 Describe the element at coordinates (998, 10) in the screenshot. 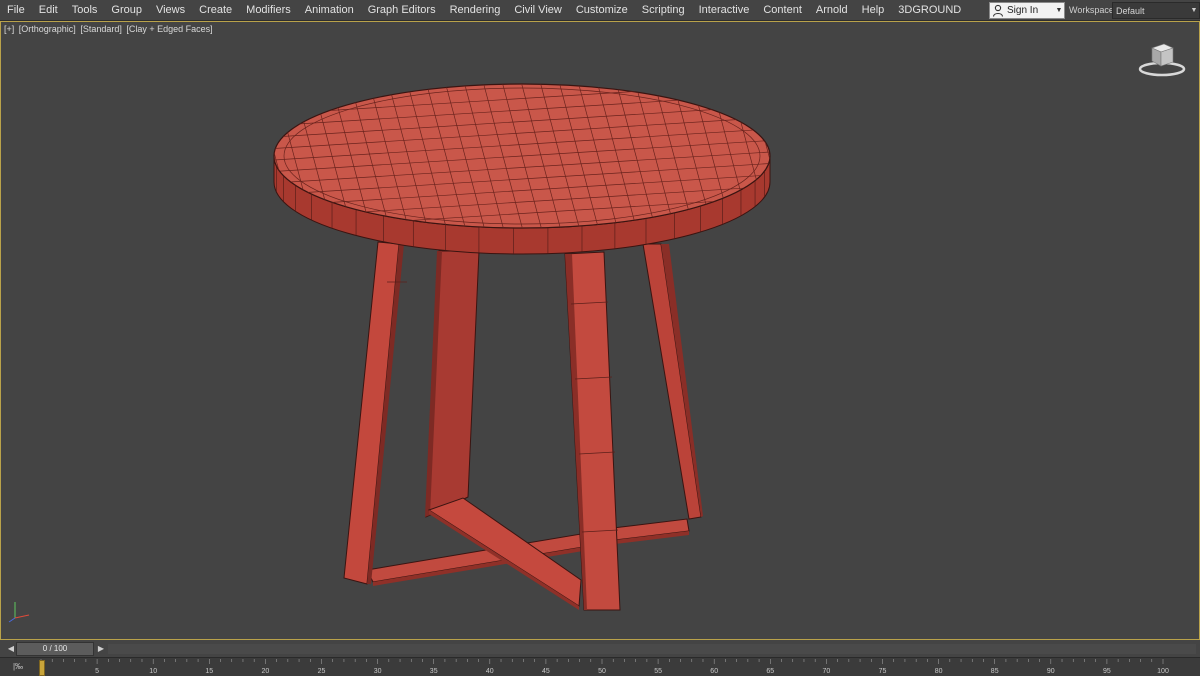

I see `user-icon` at that location.